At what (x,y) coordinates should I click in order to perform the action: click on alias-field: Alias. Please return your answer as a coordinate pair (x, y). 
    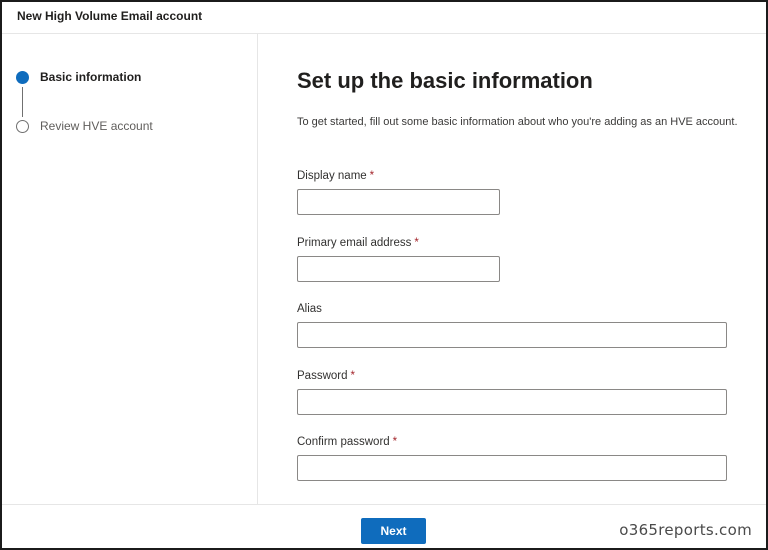
    Looking at the image, I should click on (512, 325).